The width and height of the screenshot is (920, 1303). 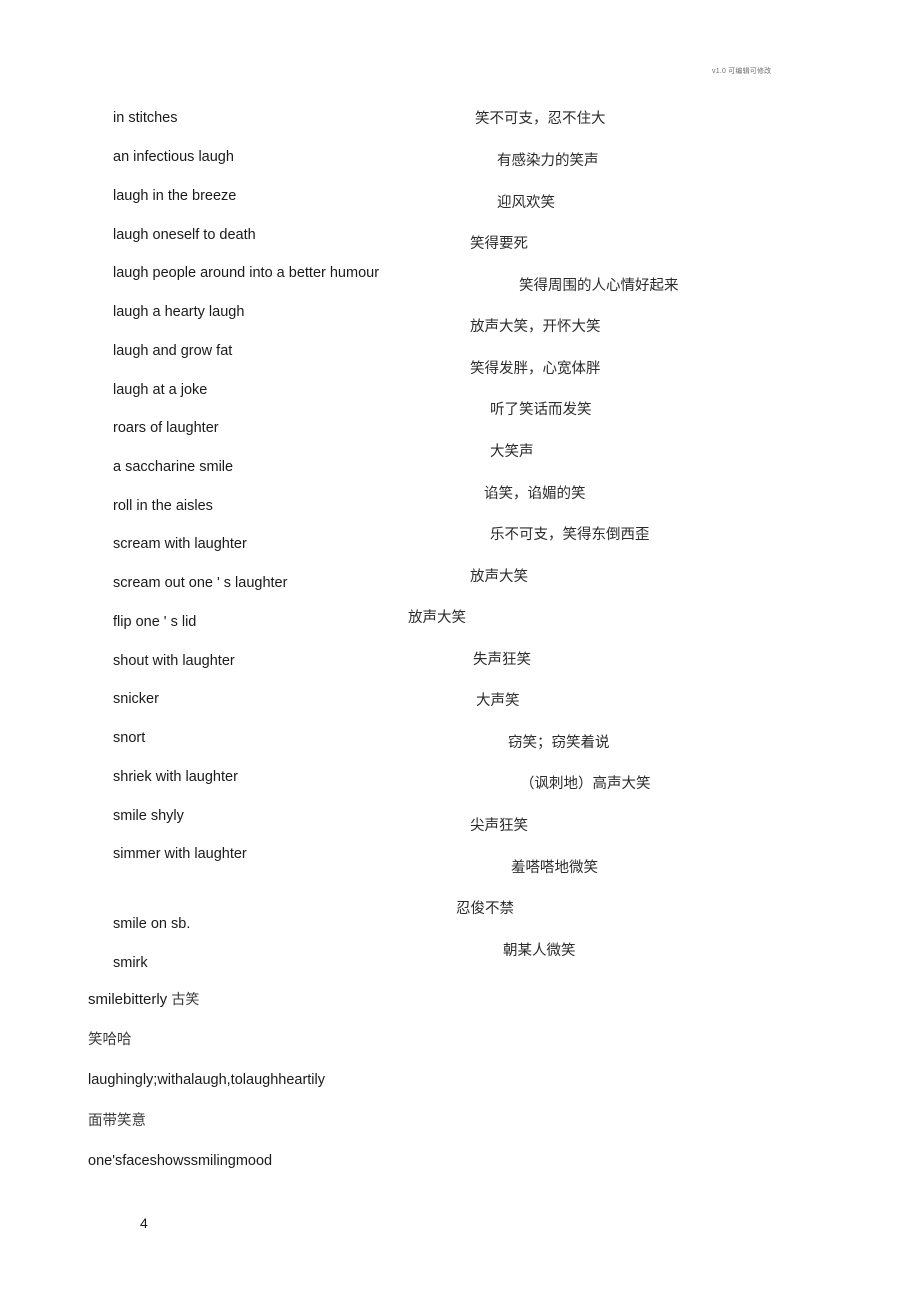 What do you see at coordinates (175, 196) in the screenshot?
I see `english-phrase: laugh in the breeze` at bounding box center [175, 196].